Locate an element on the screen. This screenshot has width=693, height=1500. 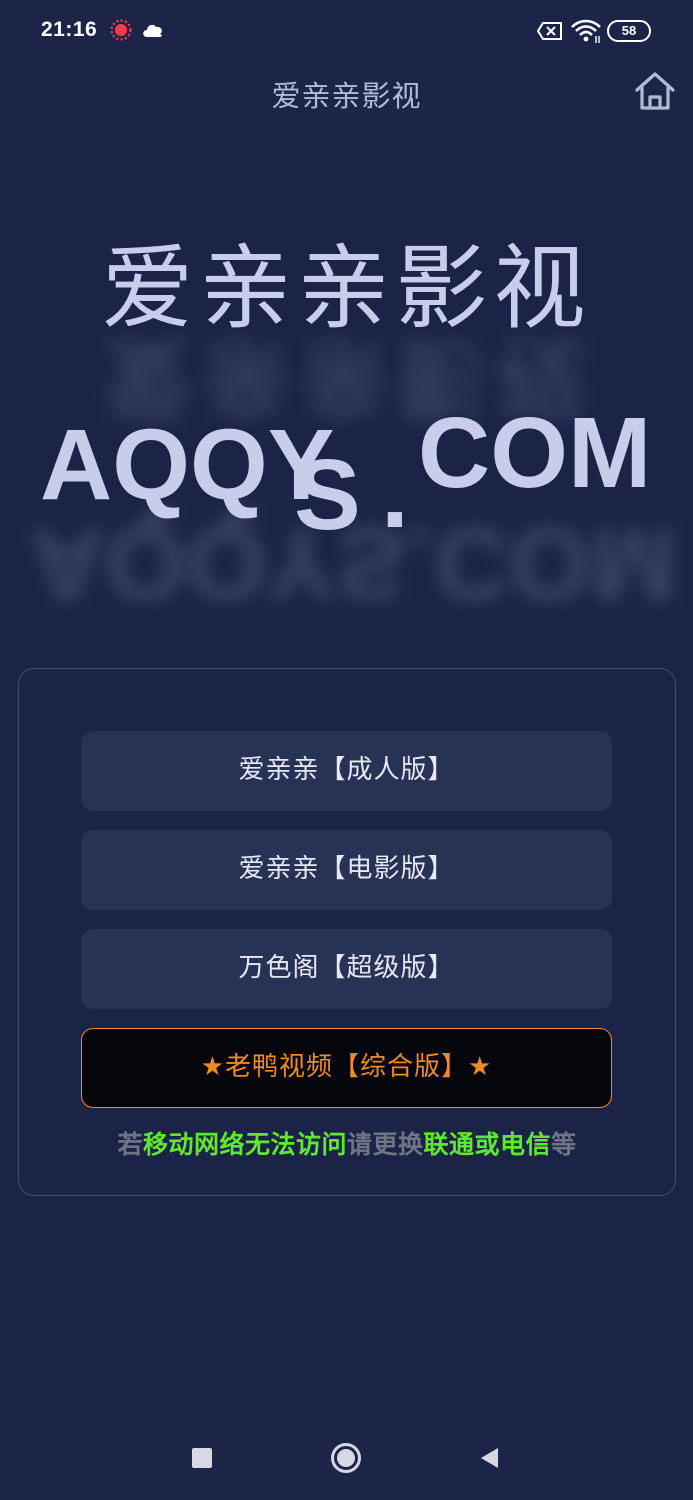
hero-domain-part: AQQY is located at coordinates (187, 465).